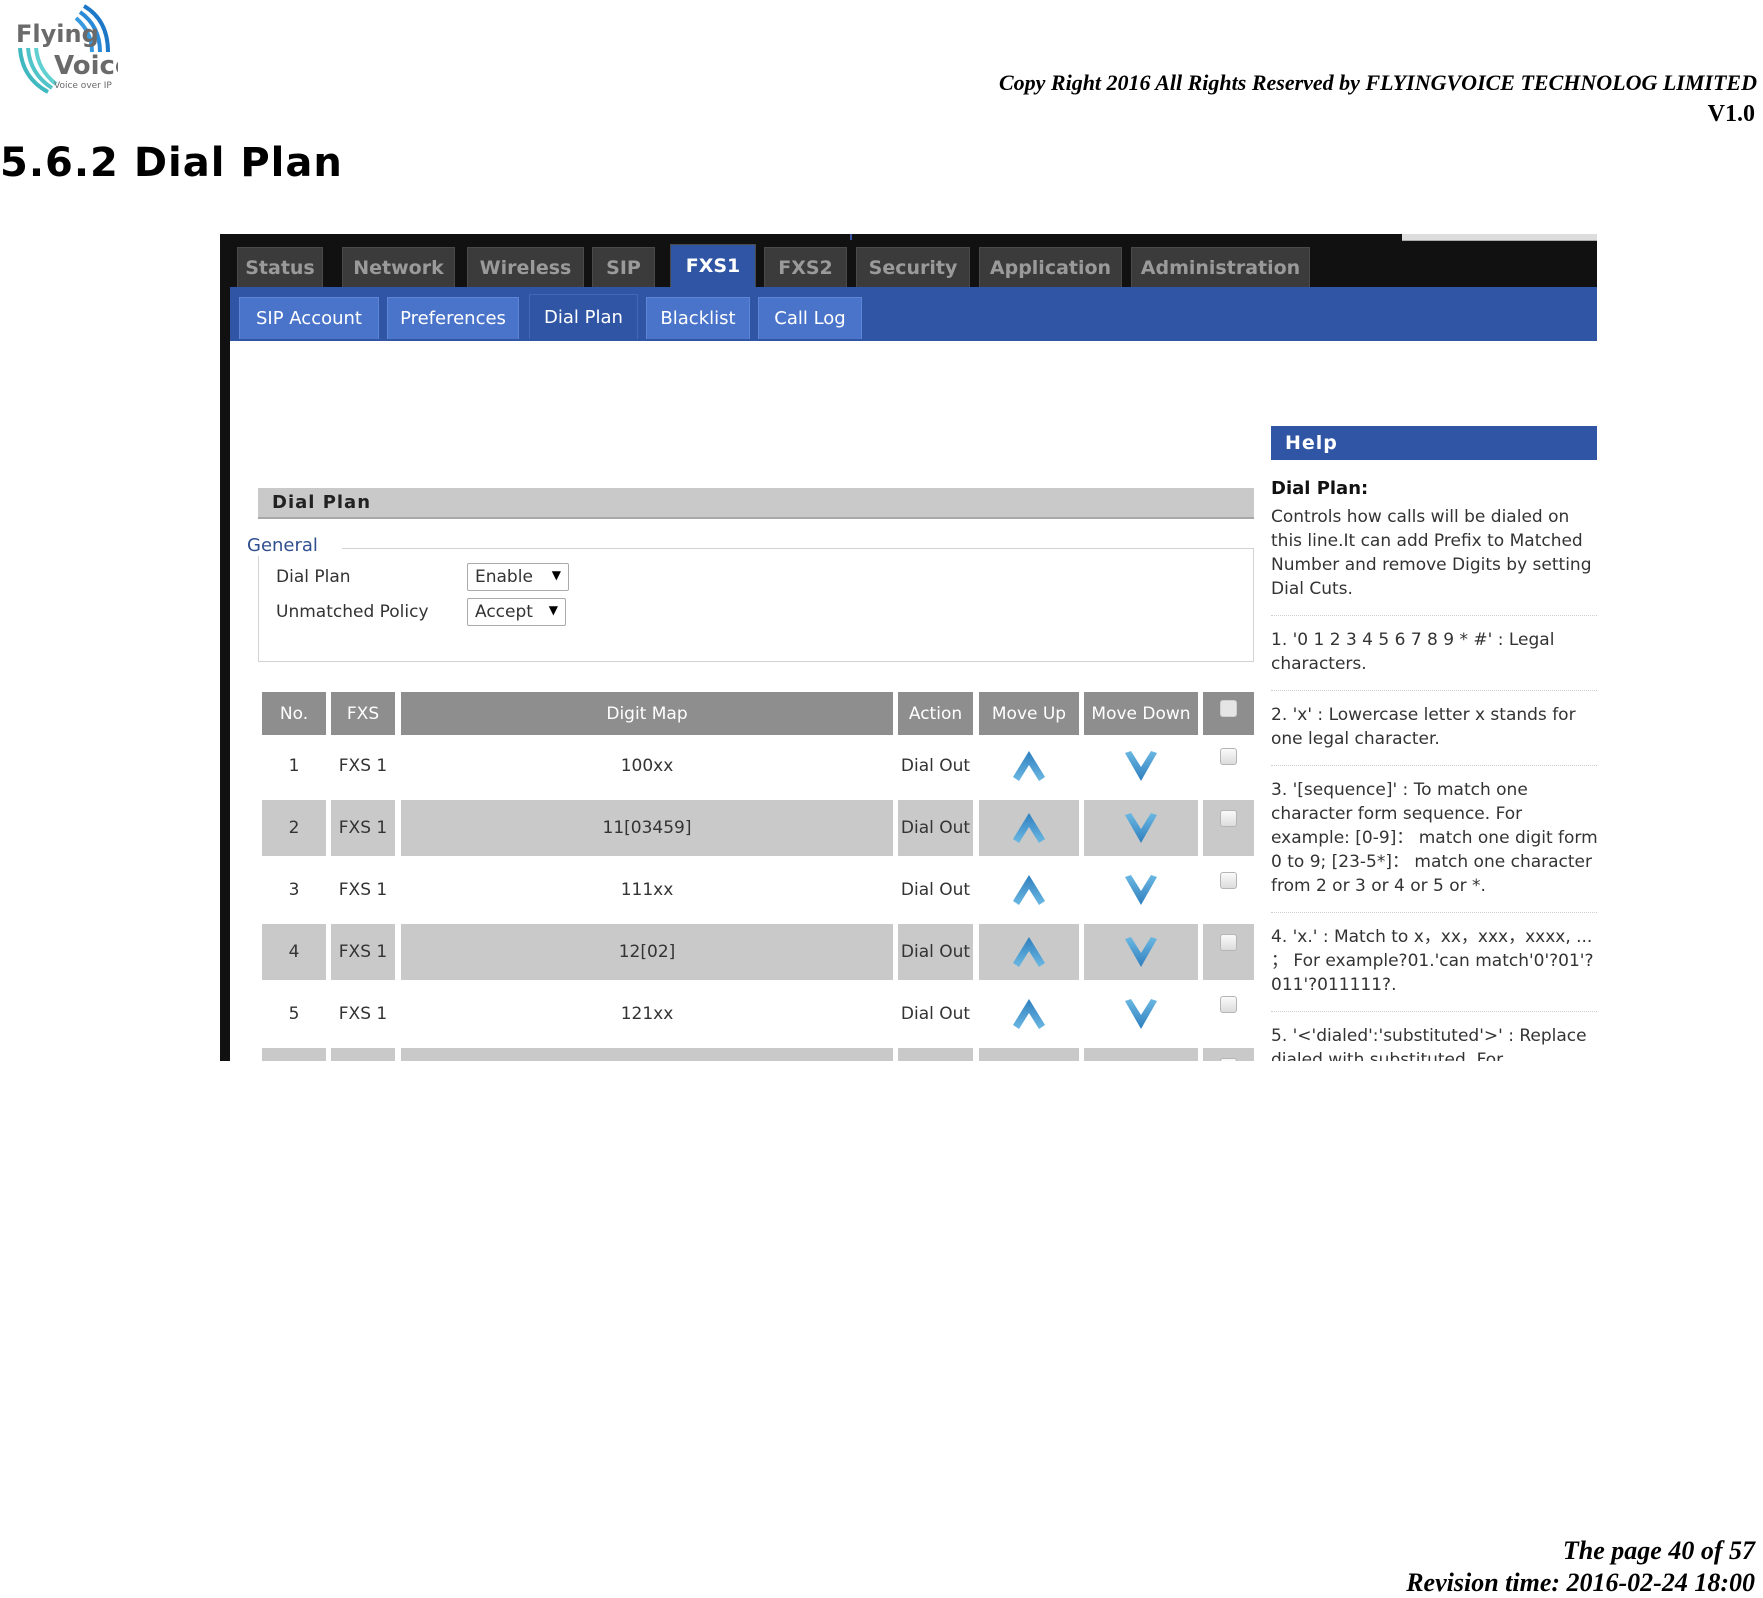 The image size is (1763, 1598). I want to click on cell-digit-map: 12[02], so click(647, 952).